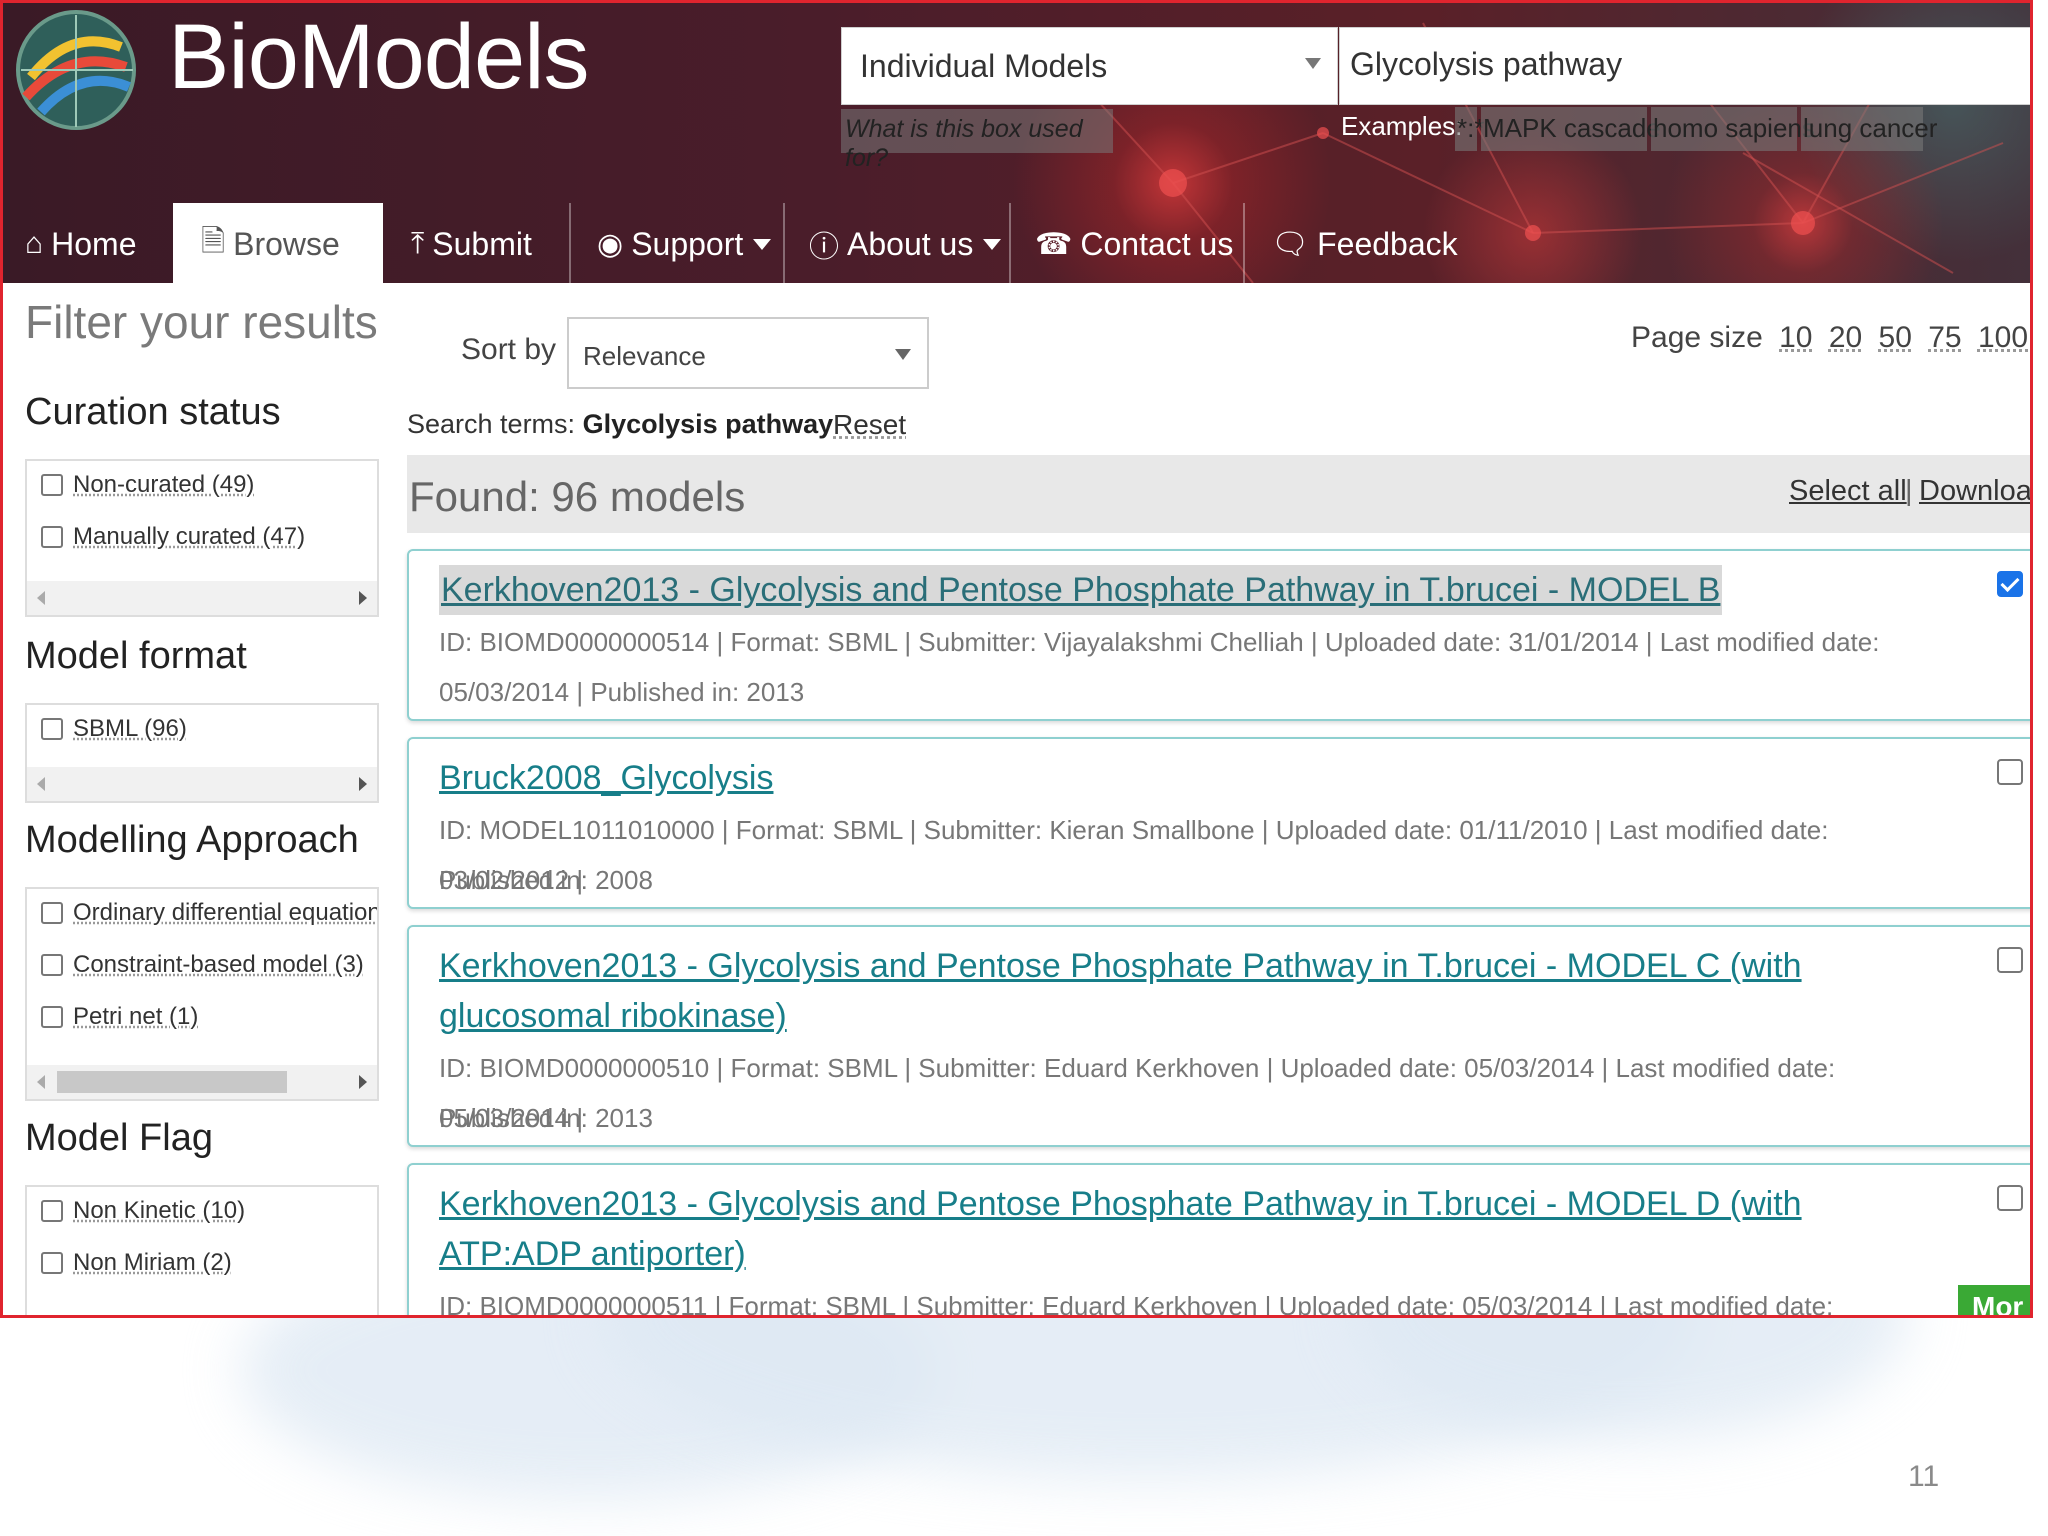  I want to click on result-title-link: Bruck2008_Glycolysis, so click(1169, 778).